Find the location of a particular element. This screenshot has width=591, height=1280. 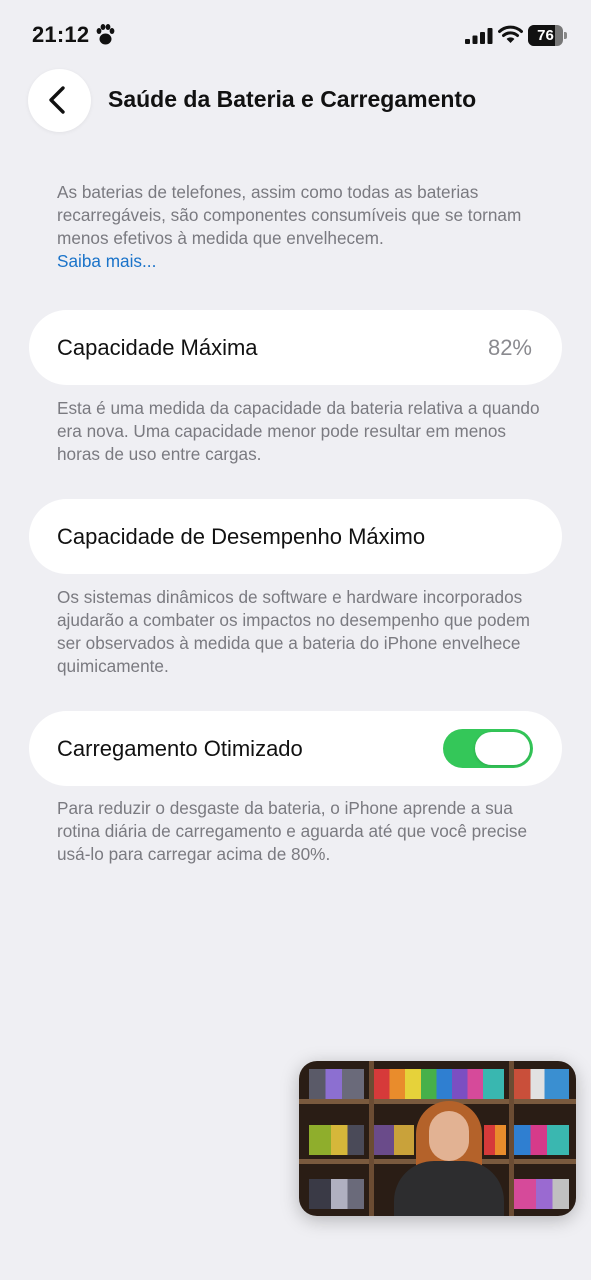

max-capacity-row: Capacidade Máxima 82% is located at coordinates (295, 347).